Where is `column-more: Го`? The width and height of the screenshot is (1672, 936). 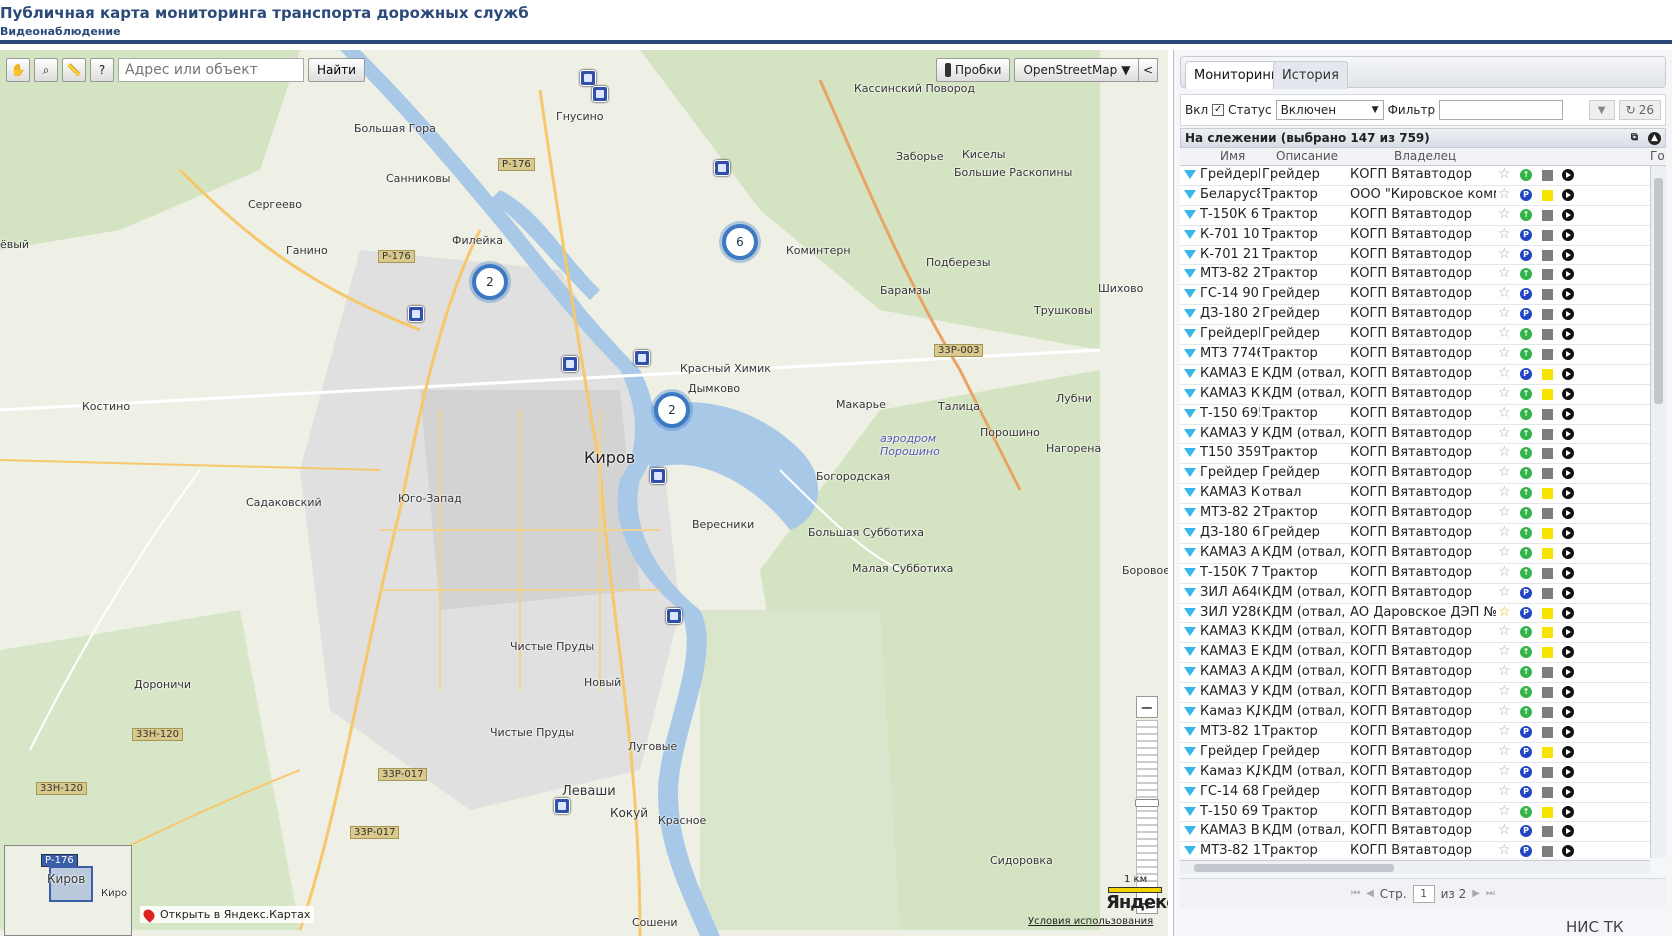 column-more: Го is located at coordinates (1657, 156).